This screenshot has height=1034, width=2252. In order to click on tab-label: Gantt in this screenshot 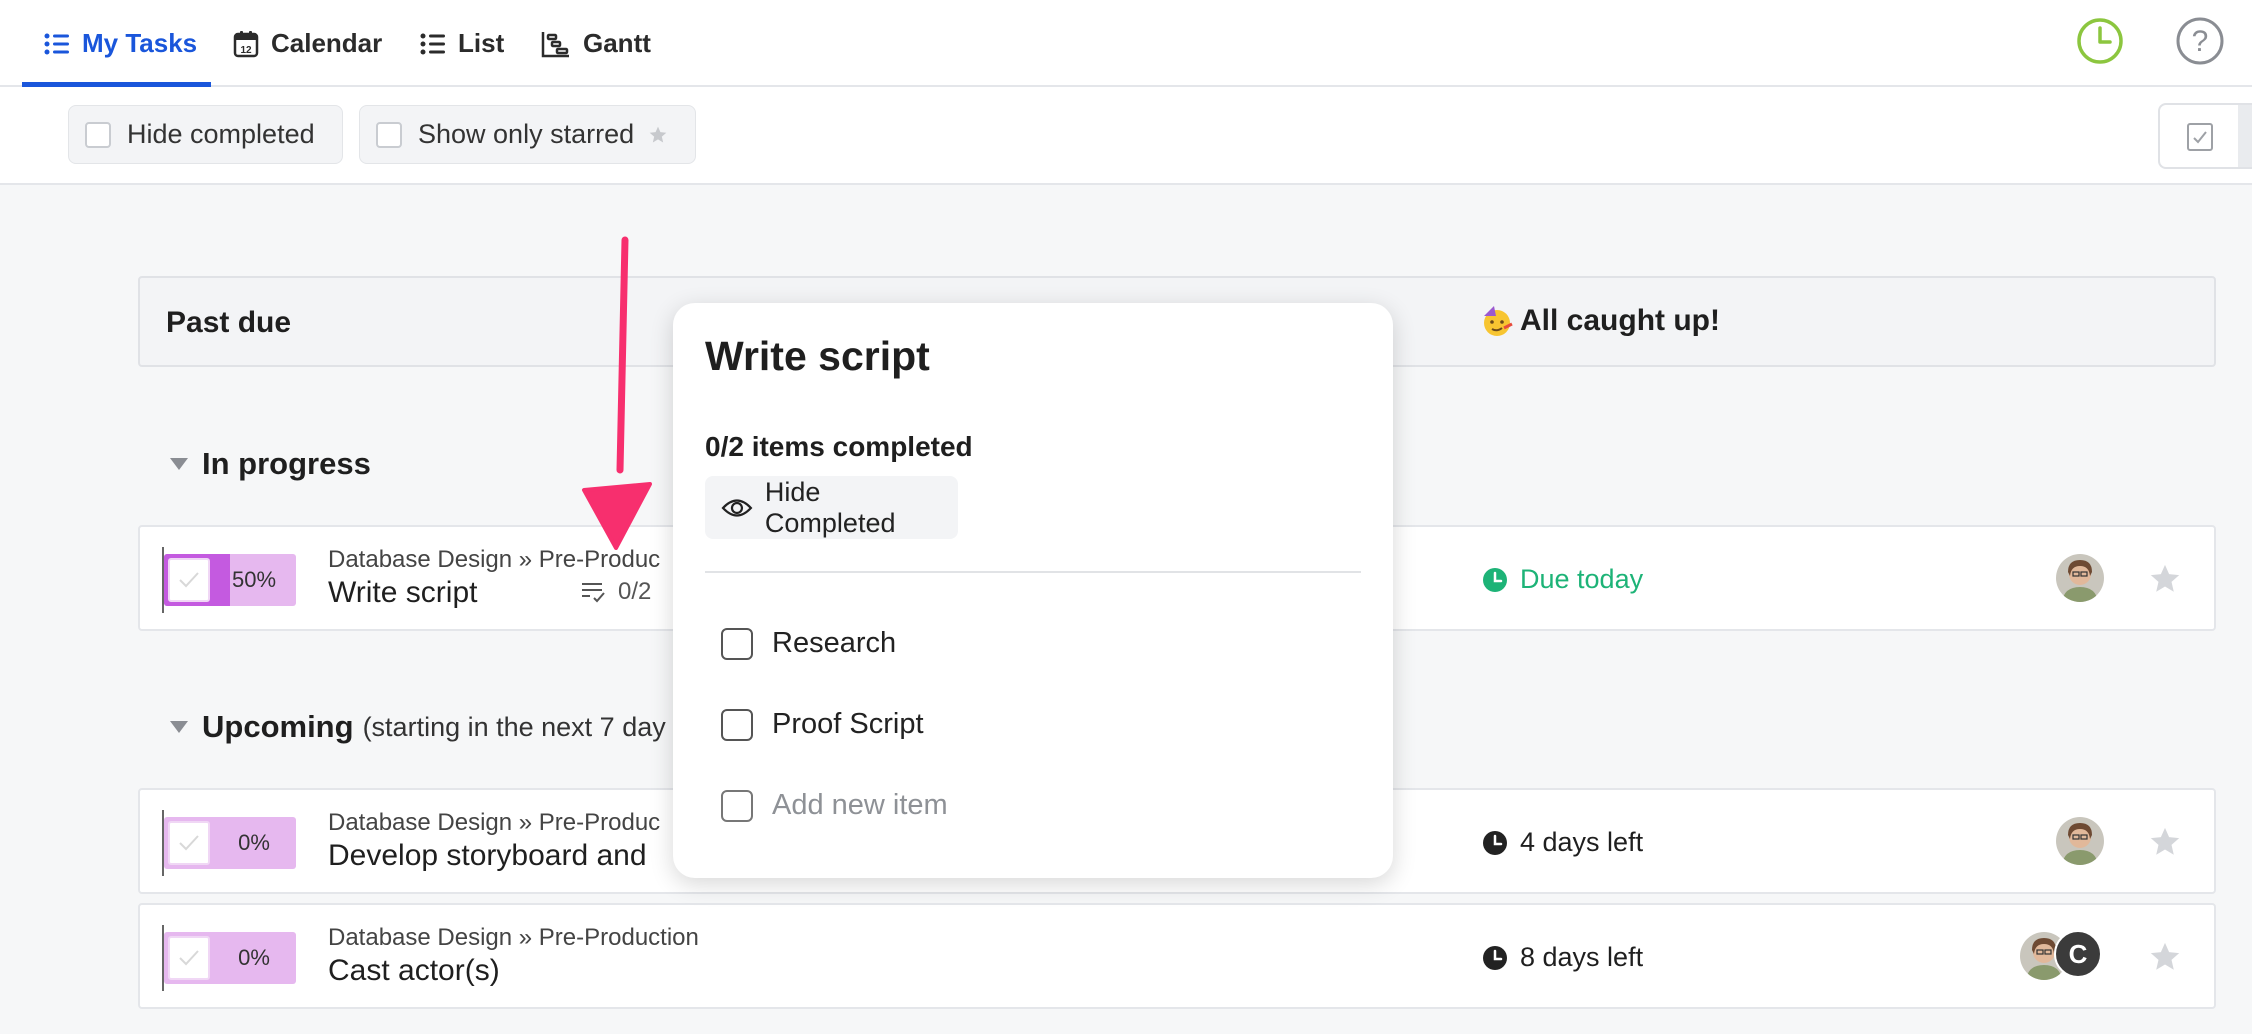, I will do `click(617, 43)`.